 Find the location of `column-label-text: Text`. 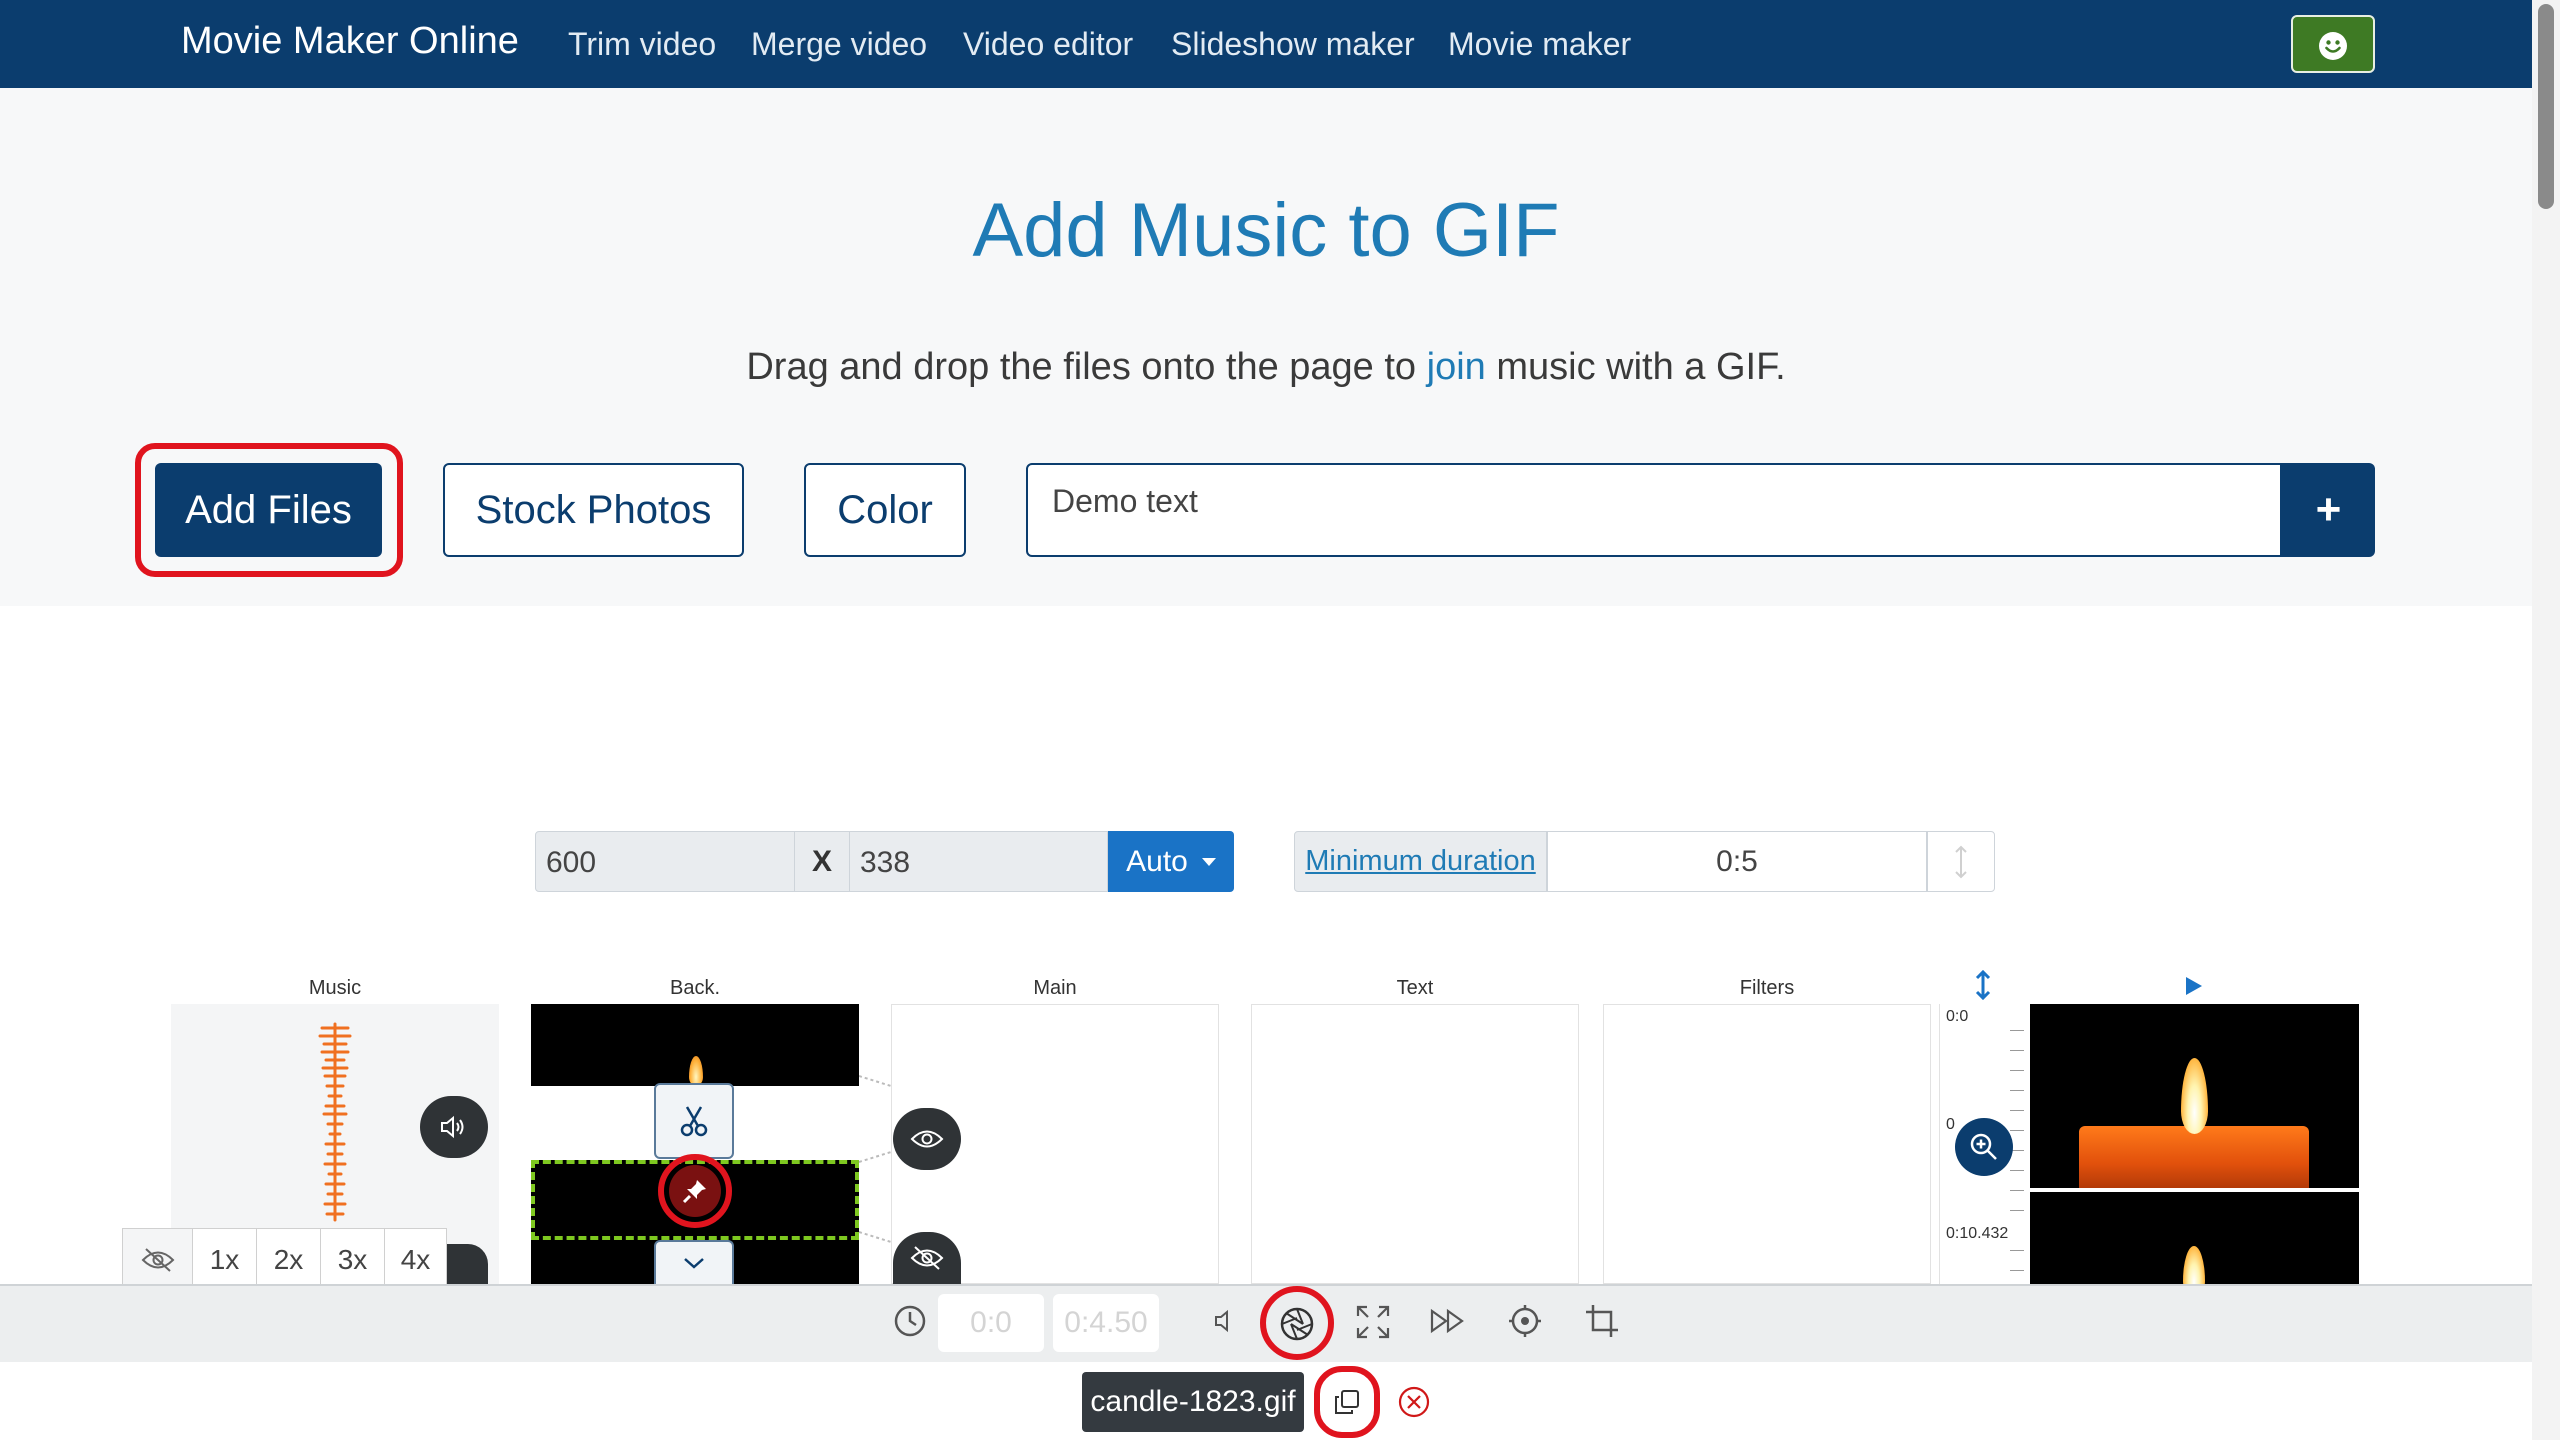

column-label-text: Text is located at coordinates (1415, 988).